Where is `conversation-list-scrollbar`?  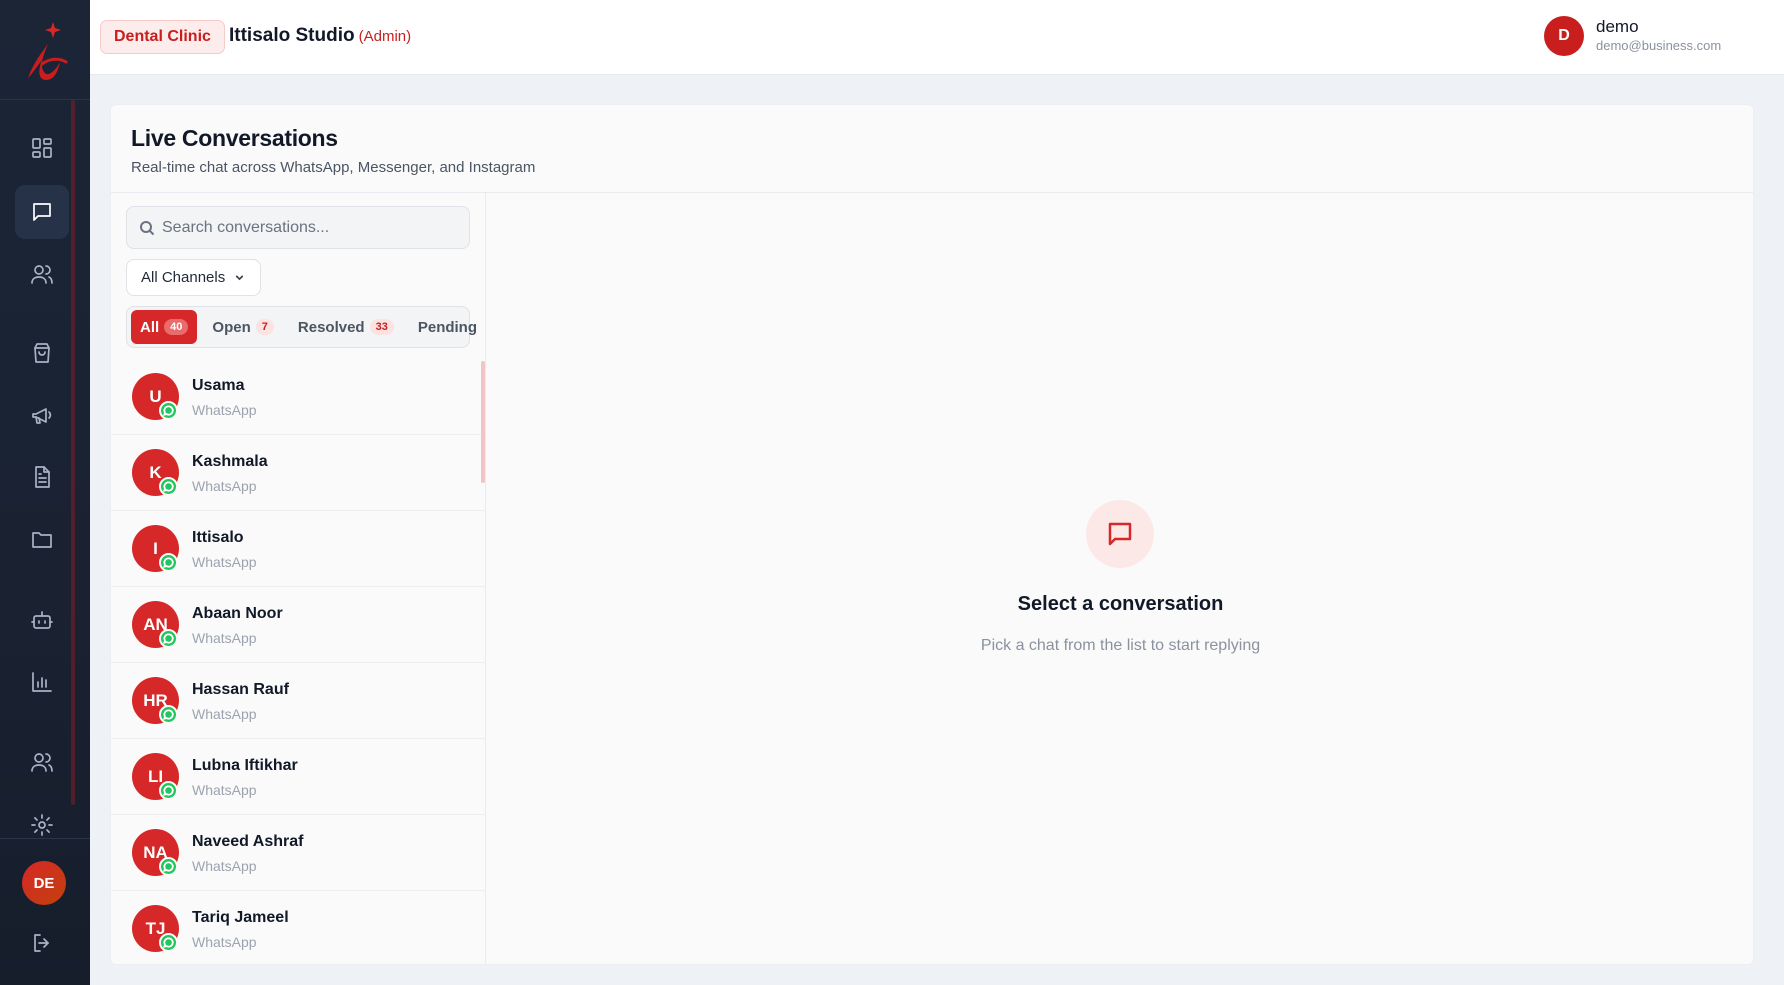 conversation-list-scrollbar is located at coordinates (483, 422).